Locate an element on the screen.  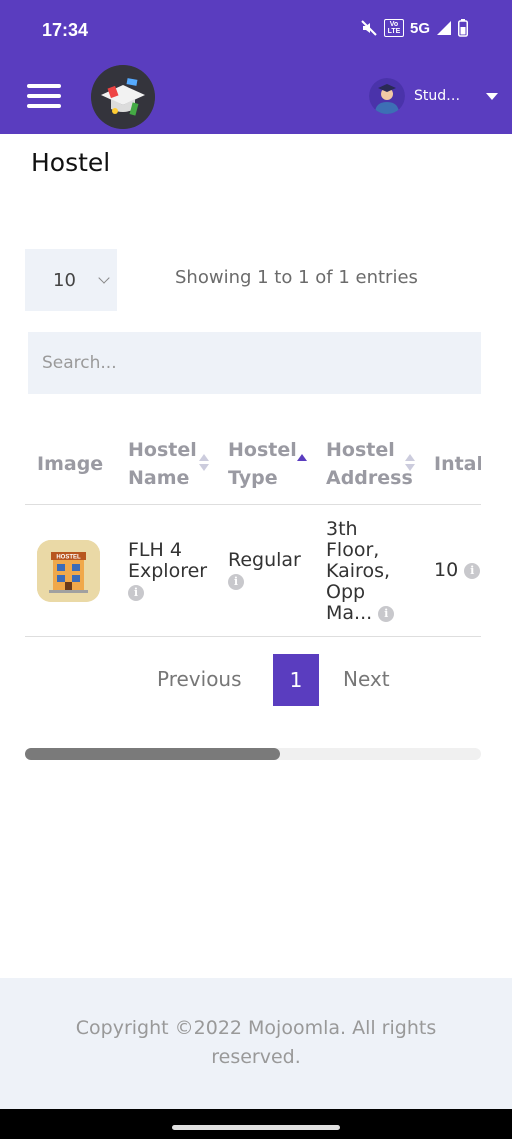
pagination: Previous 1 Next is located at coordinates (256, 680).